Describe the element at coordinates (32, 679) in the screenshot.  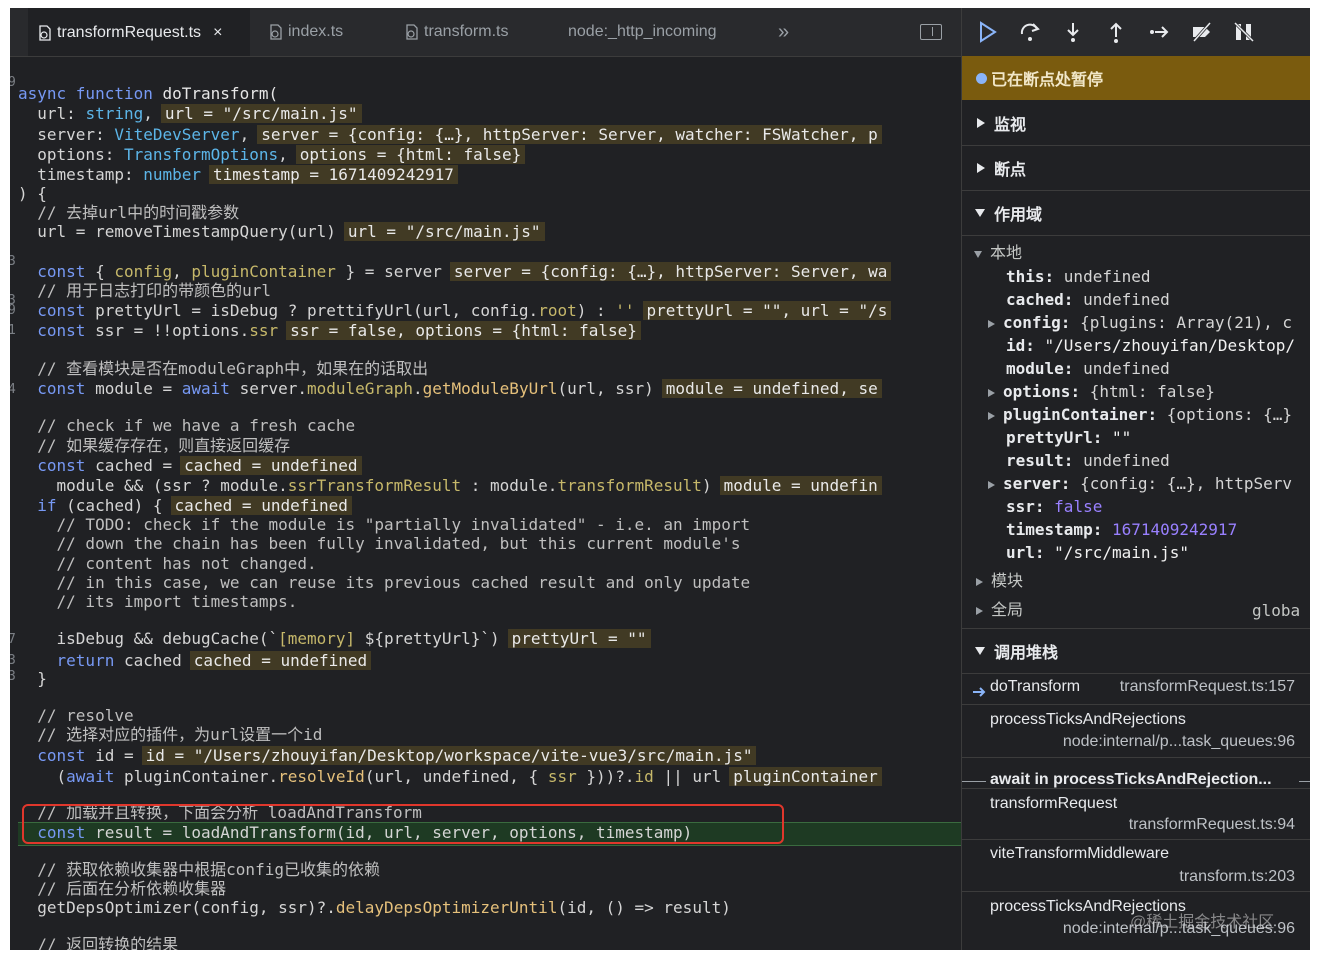
I see `code-line: }` at that location.